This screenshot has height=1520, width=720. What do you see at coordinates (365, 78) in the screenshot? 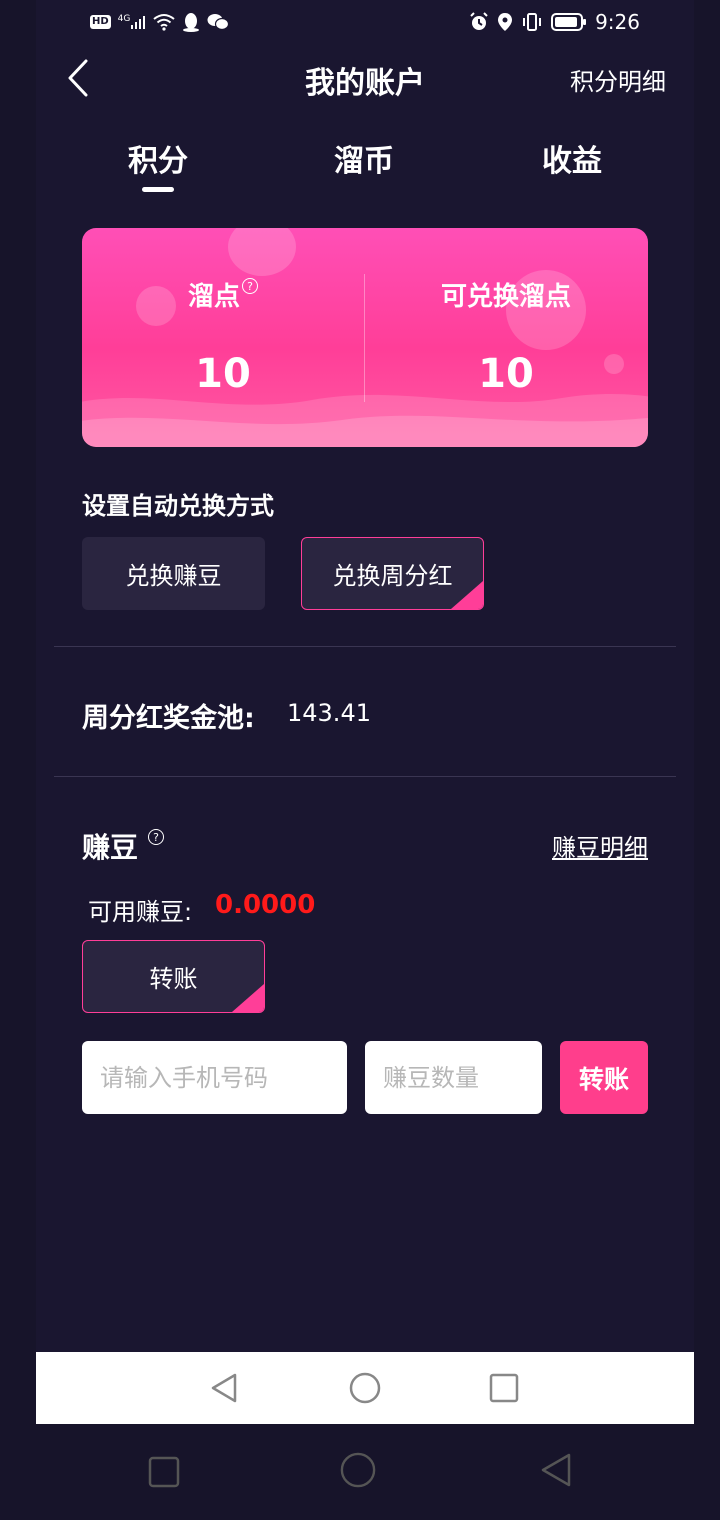
I see `app-header: 我的账户 积分明细` at bounding box center [365, 78].